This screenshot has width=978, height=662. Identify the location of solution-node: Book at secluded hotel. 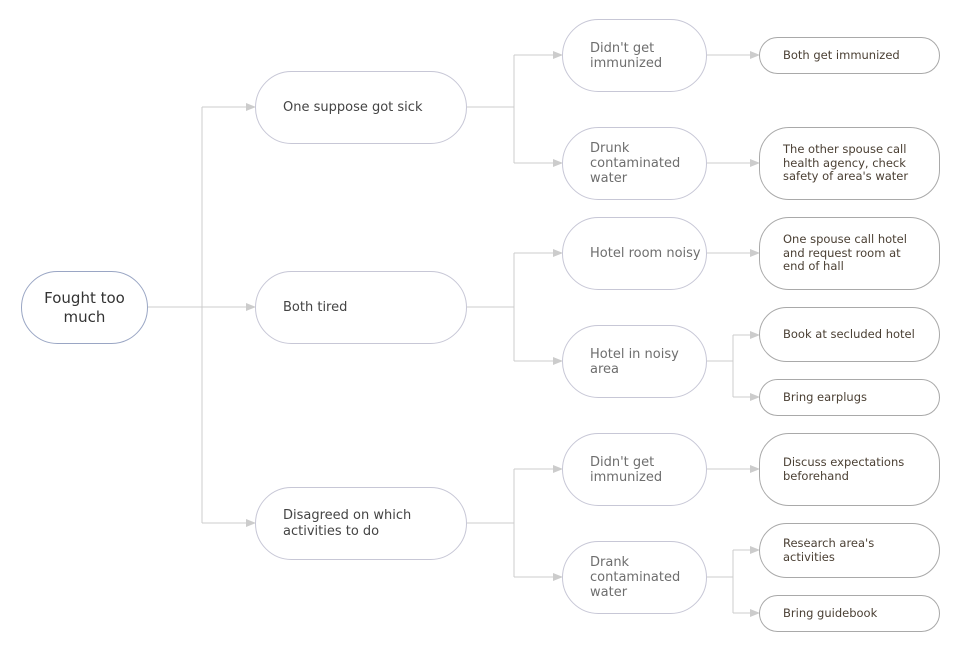
(849, 334).